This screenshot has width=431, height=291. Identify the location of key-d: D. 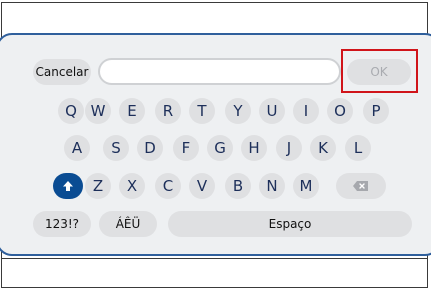
(150, 148).